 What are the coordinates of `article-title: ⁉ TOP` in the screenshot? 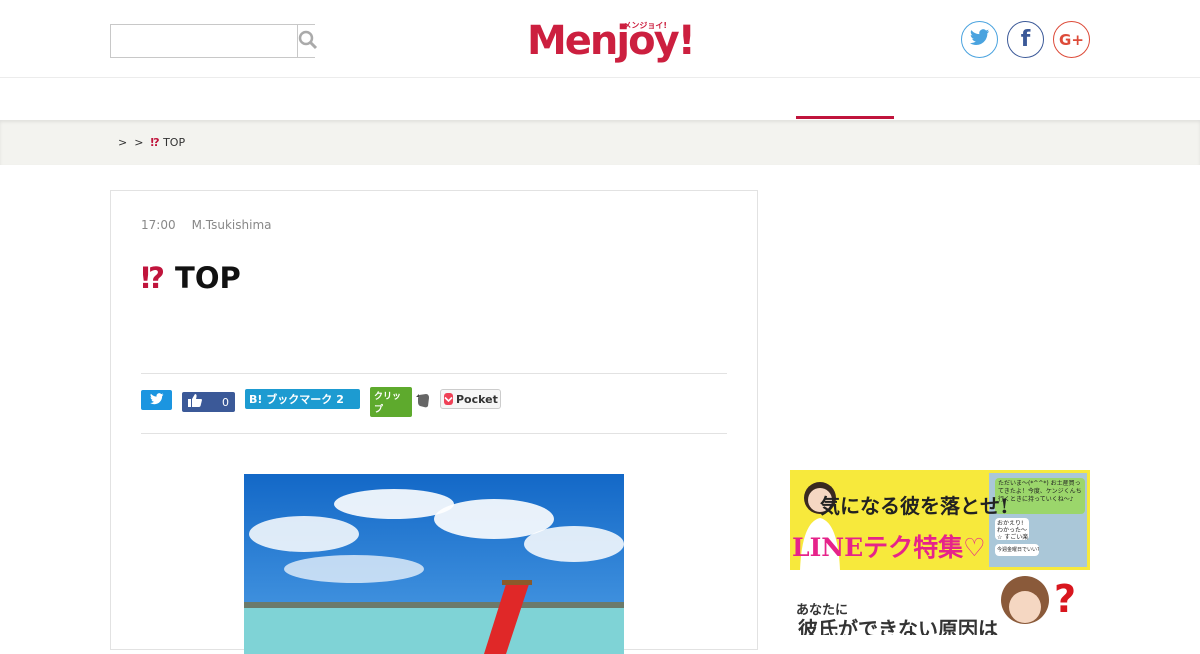 It's located at (191, 278).